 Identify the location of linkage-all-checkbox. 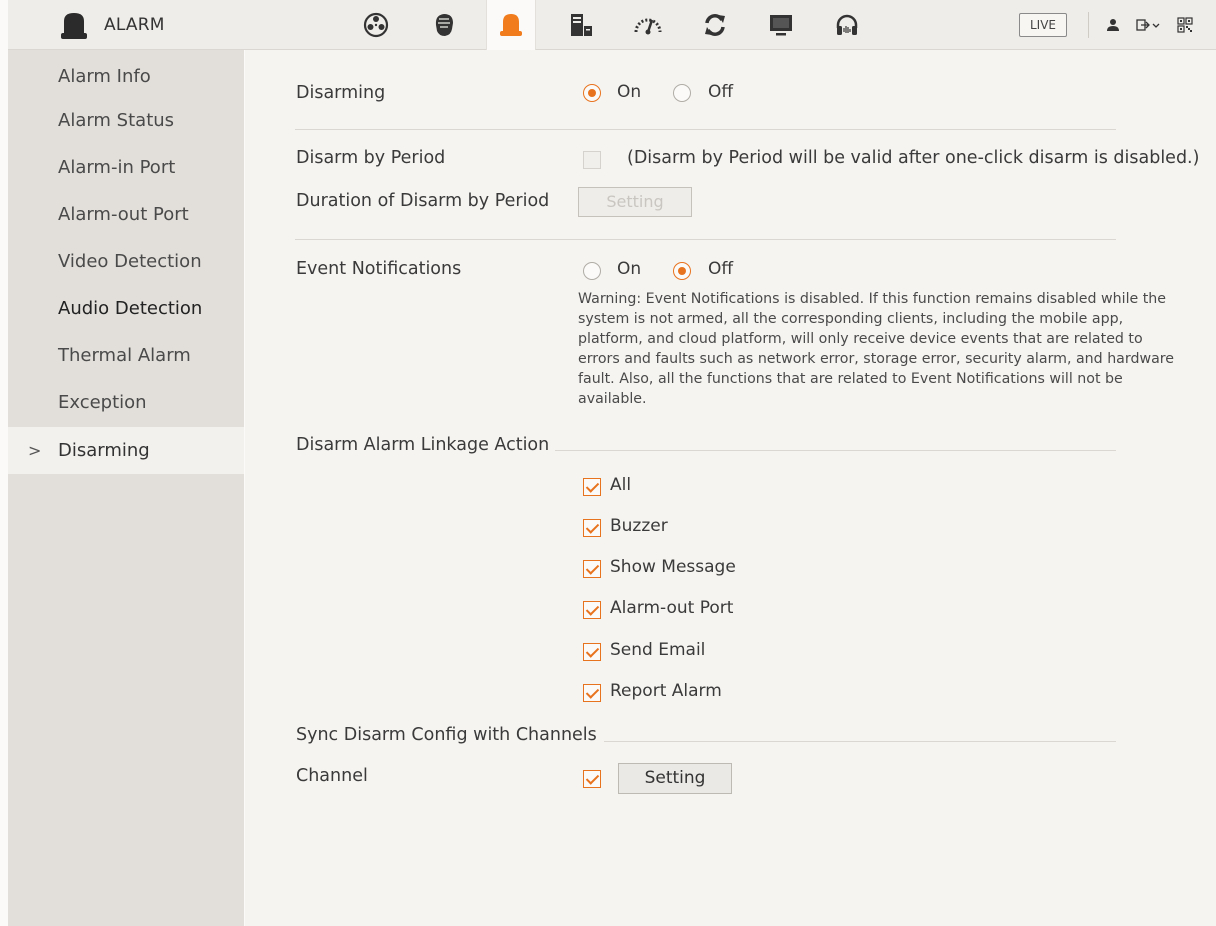
(592, 487).